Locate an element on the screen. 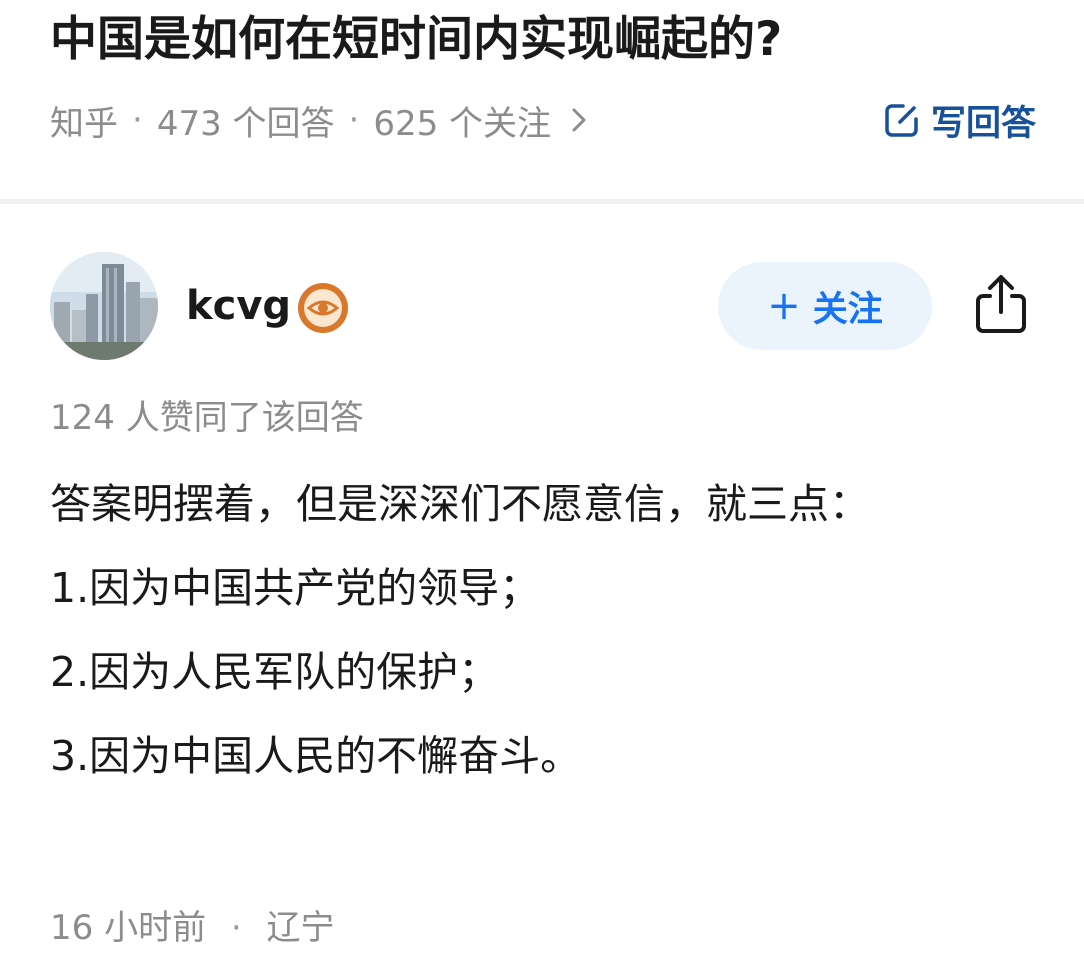 The width and height of the screenshot is (1084, 975). author-name: kcvg is located at coordinates (238, 306).